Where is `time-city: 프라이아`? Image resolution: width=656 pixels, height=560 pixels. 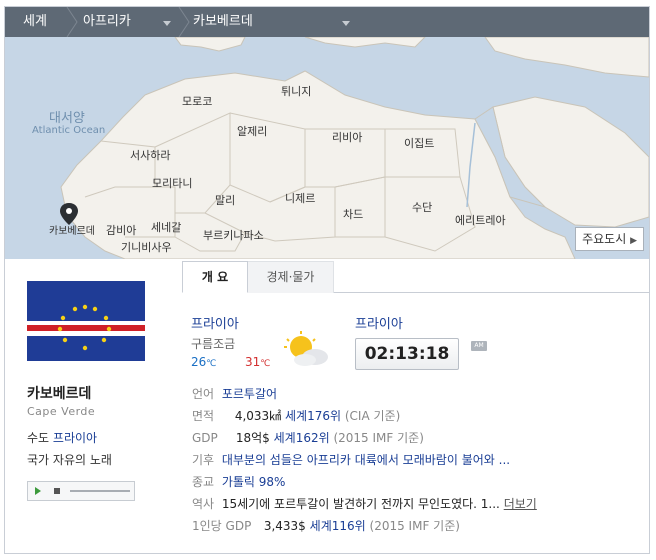
time-city: 프라이아 is located at coordinates (379, 322).